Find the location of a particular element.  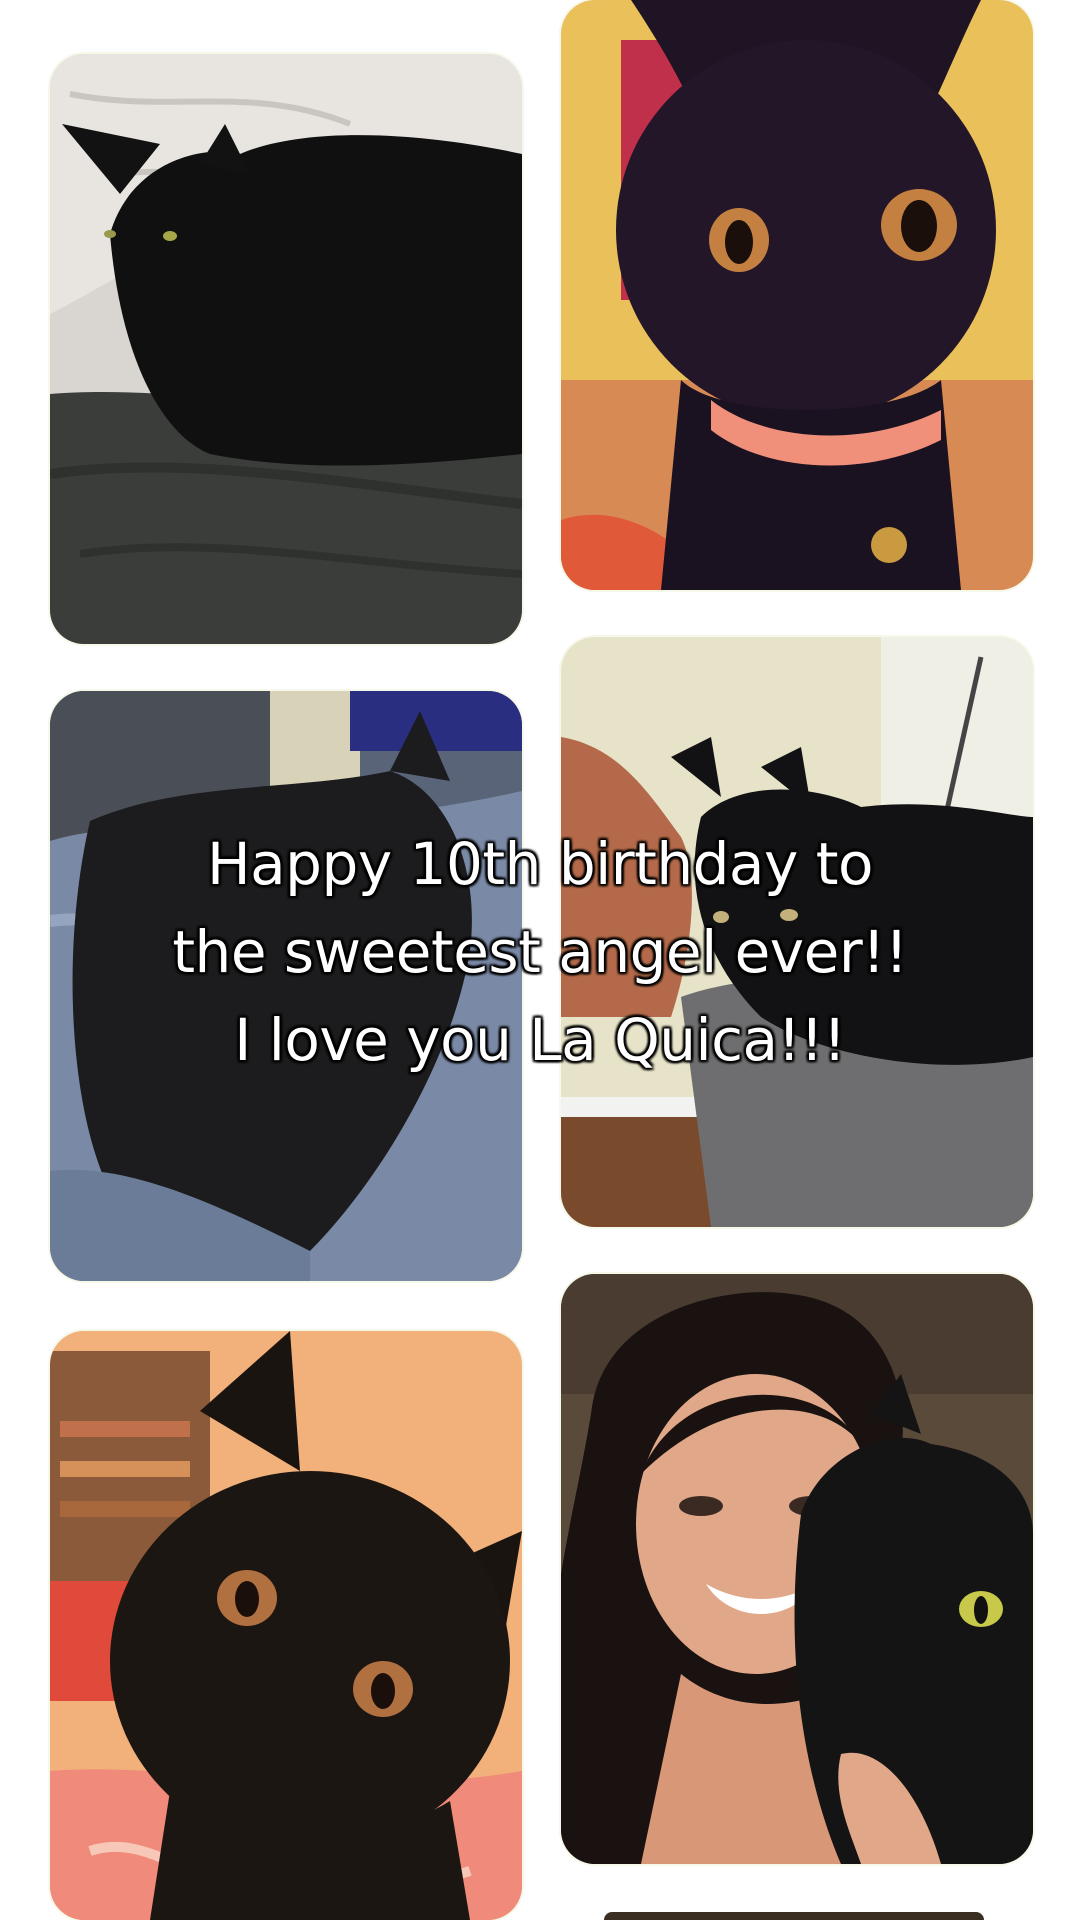

caption-line-2: the sweetest angel ever!! is located at coordinates (540, 952).